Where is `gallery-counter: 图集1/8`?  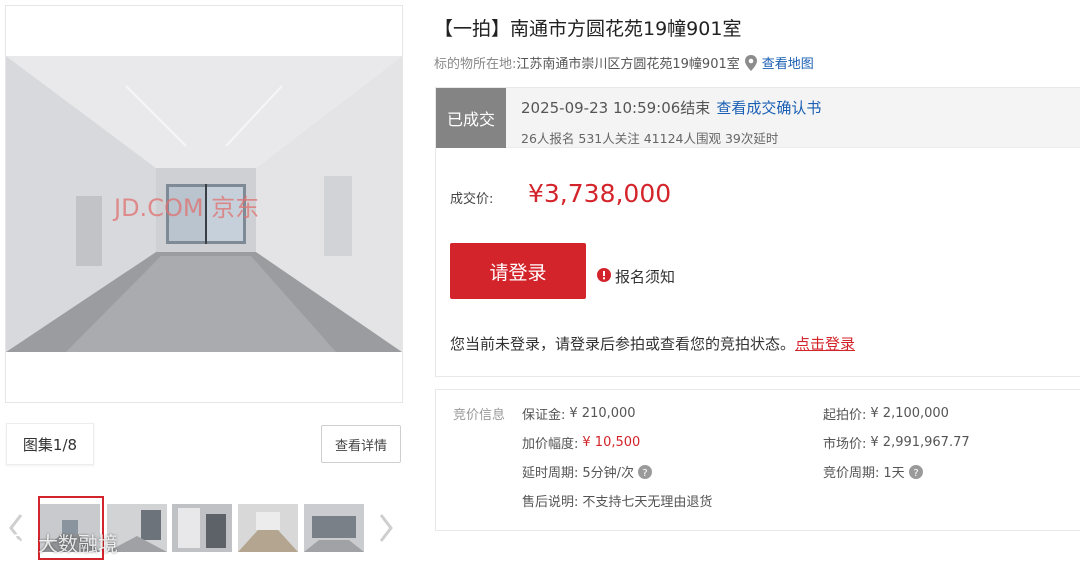
gallery-counter: 图集1/8 is located at coordinates (50, 444).